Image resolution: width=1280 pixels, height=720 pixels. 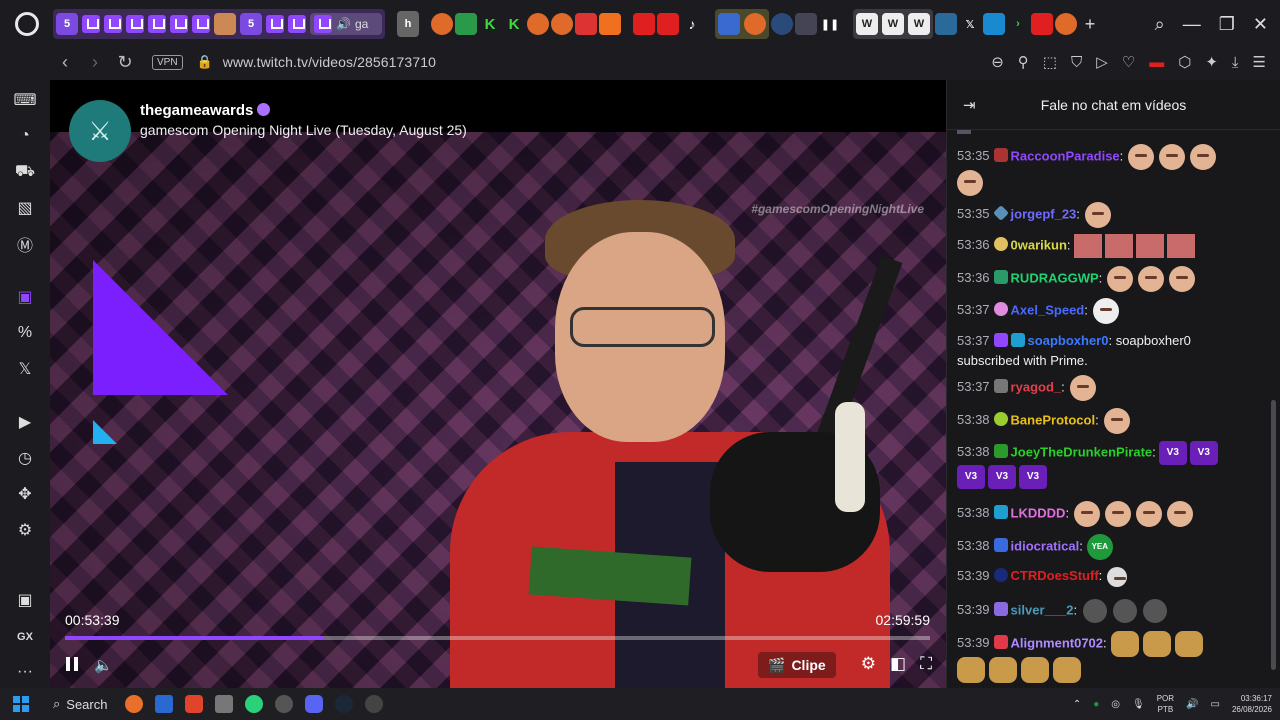 What do you see at coordinates (343, 24) in the screenshot?
I see `speaker-icon: 🔊` at bounding box center [343, 24].